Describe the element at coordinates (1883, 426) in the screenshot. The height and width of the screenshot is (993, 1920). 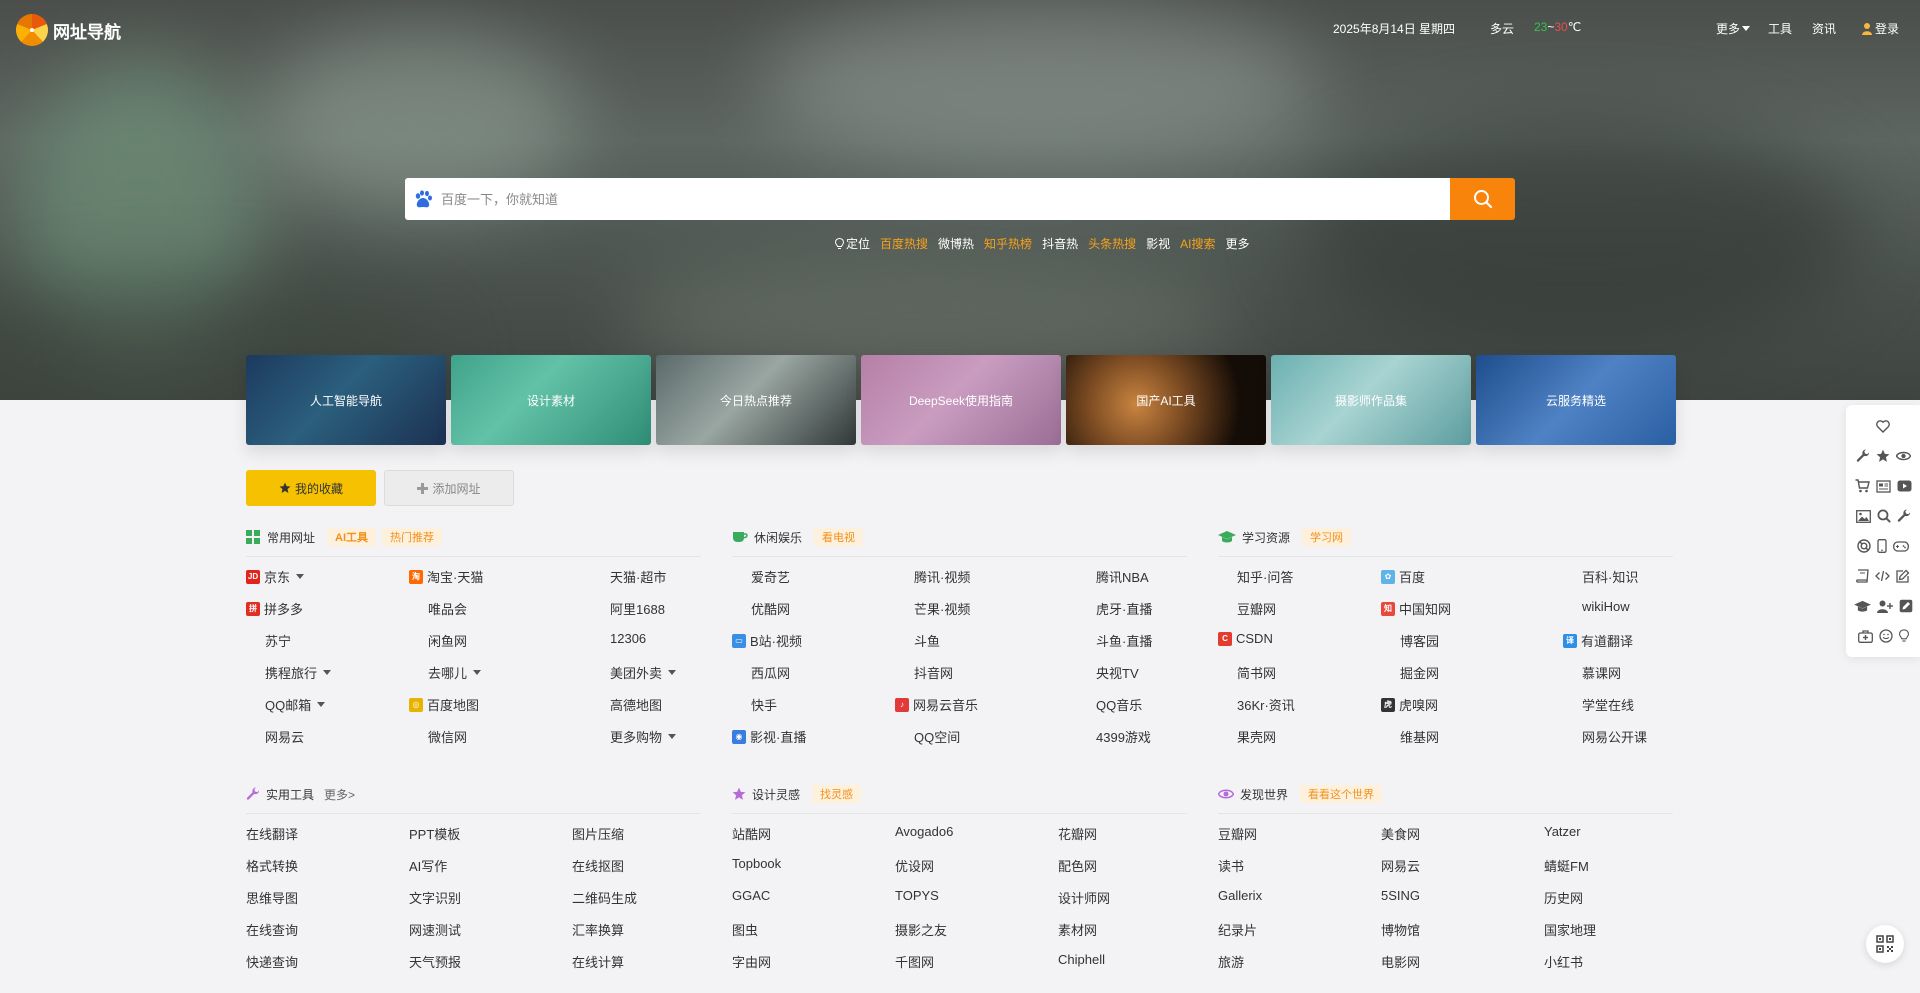
I see `heart-icon` at that location.